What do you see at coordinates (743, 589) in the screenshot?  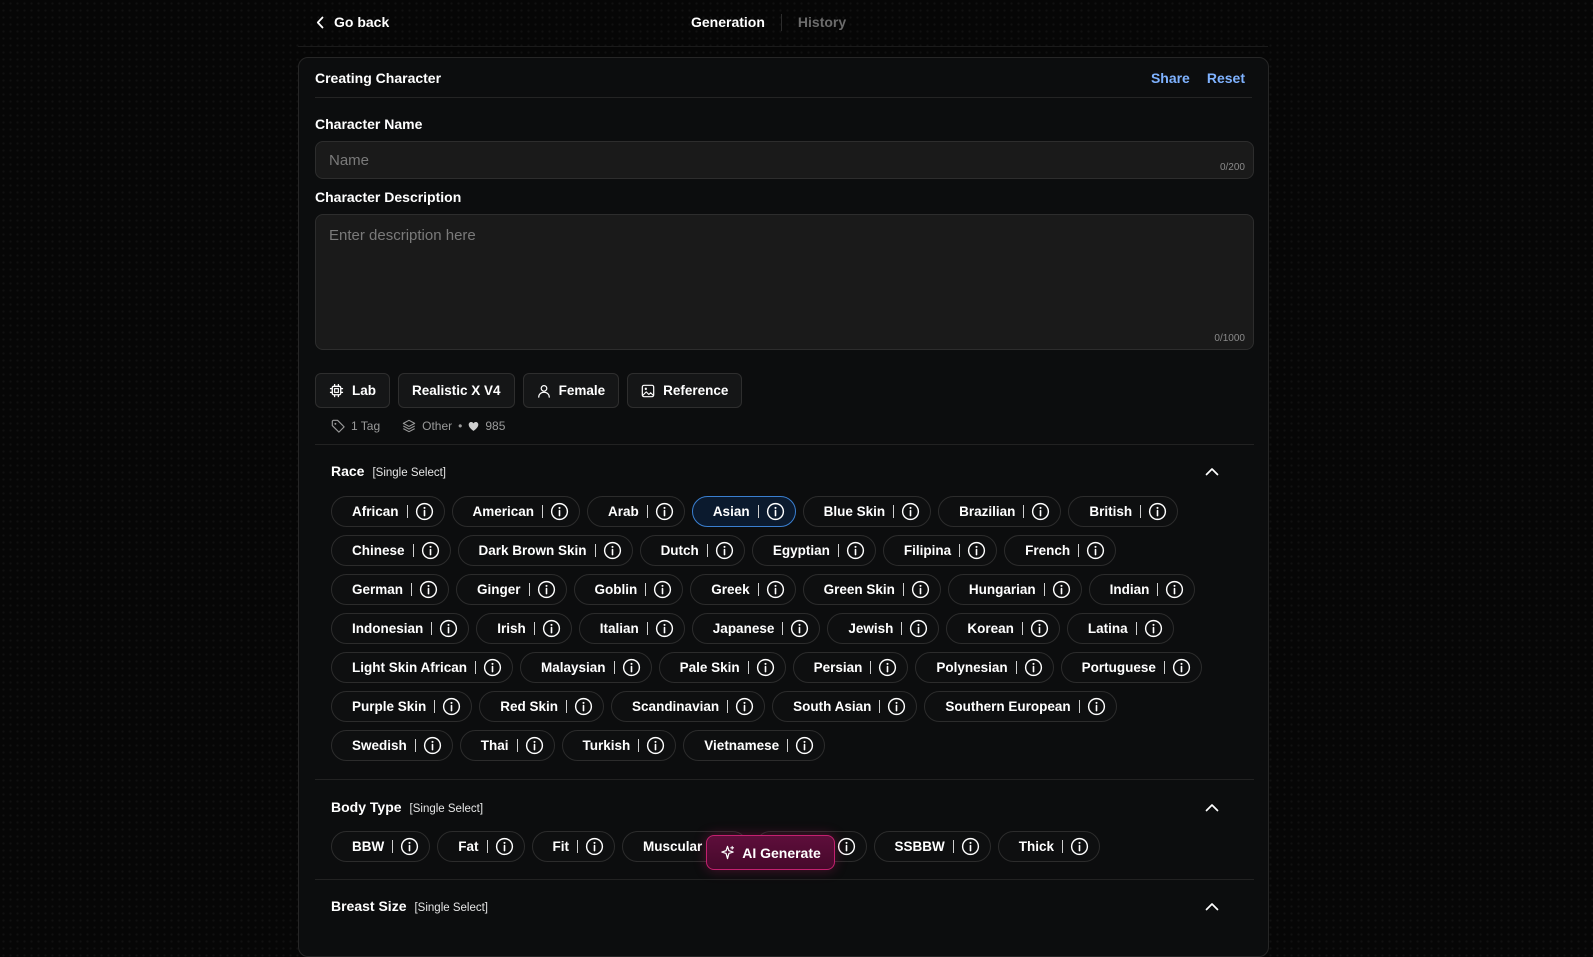 I see `race-option-chip: Greek` at bounding box center [743, 589].